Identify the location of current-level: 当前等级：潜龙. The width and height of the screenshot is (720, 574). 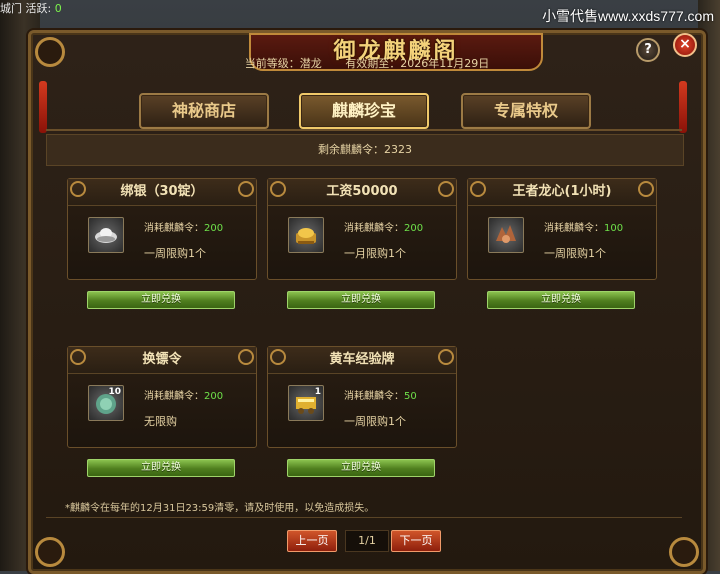
(283, 63).